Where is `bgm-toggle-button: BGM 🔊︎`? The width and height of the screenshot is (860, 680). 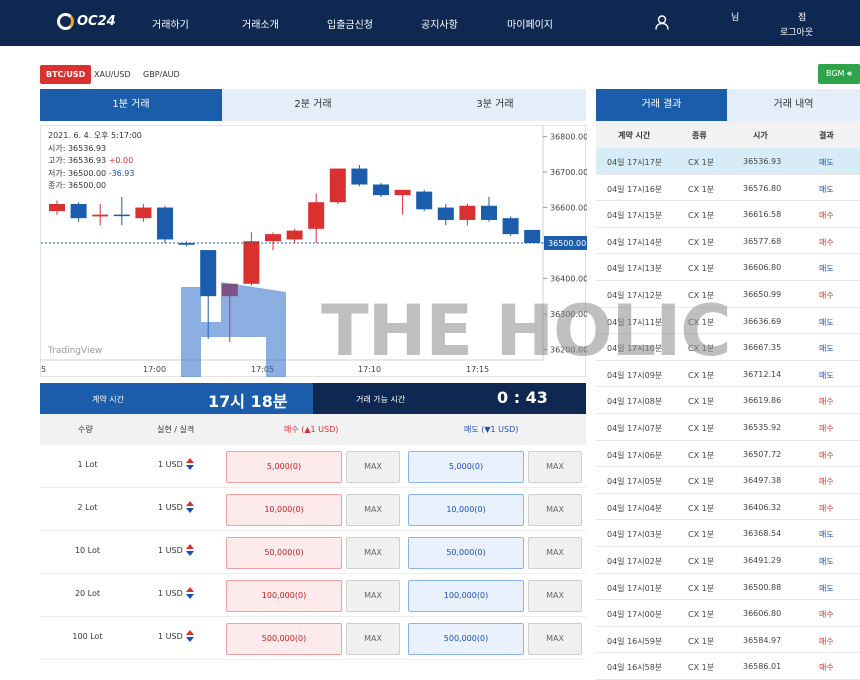 bgm-toggle-button: BGM 🔊︎ is located at coordinates (839, 74).